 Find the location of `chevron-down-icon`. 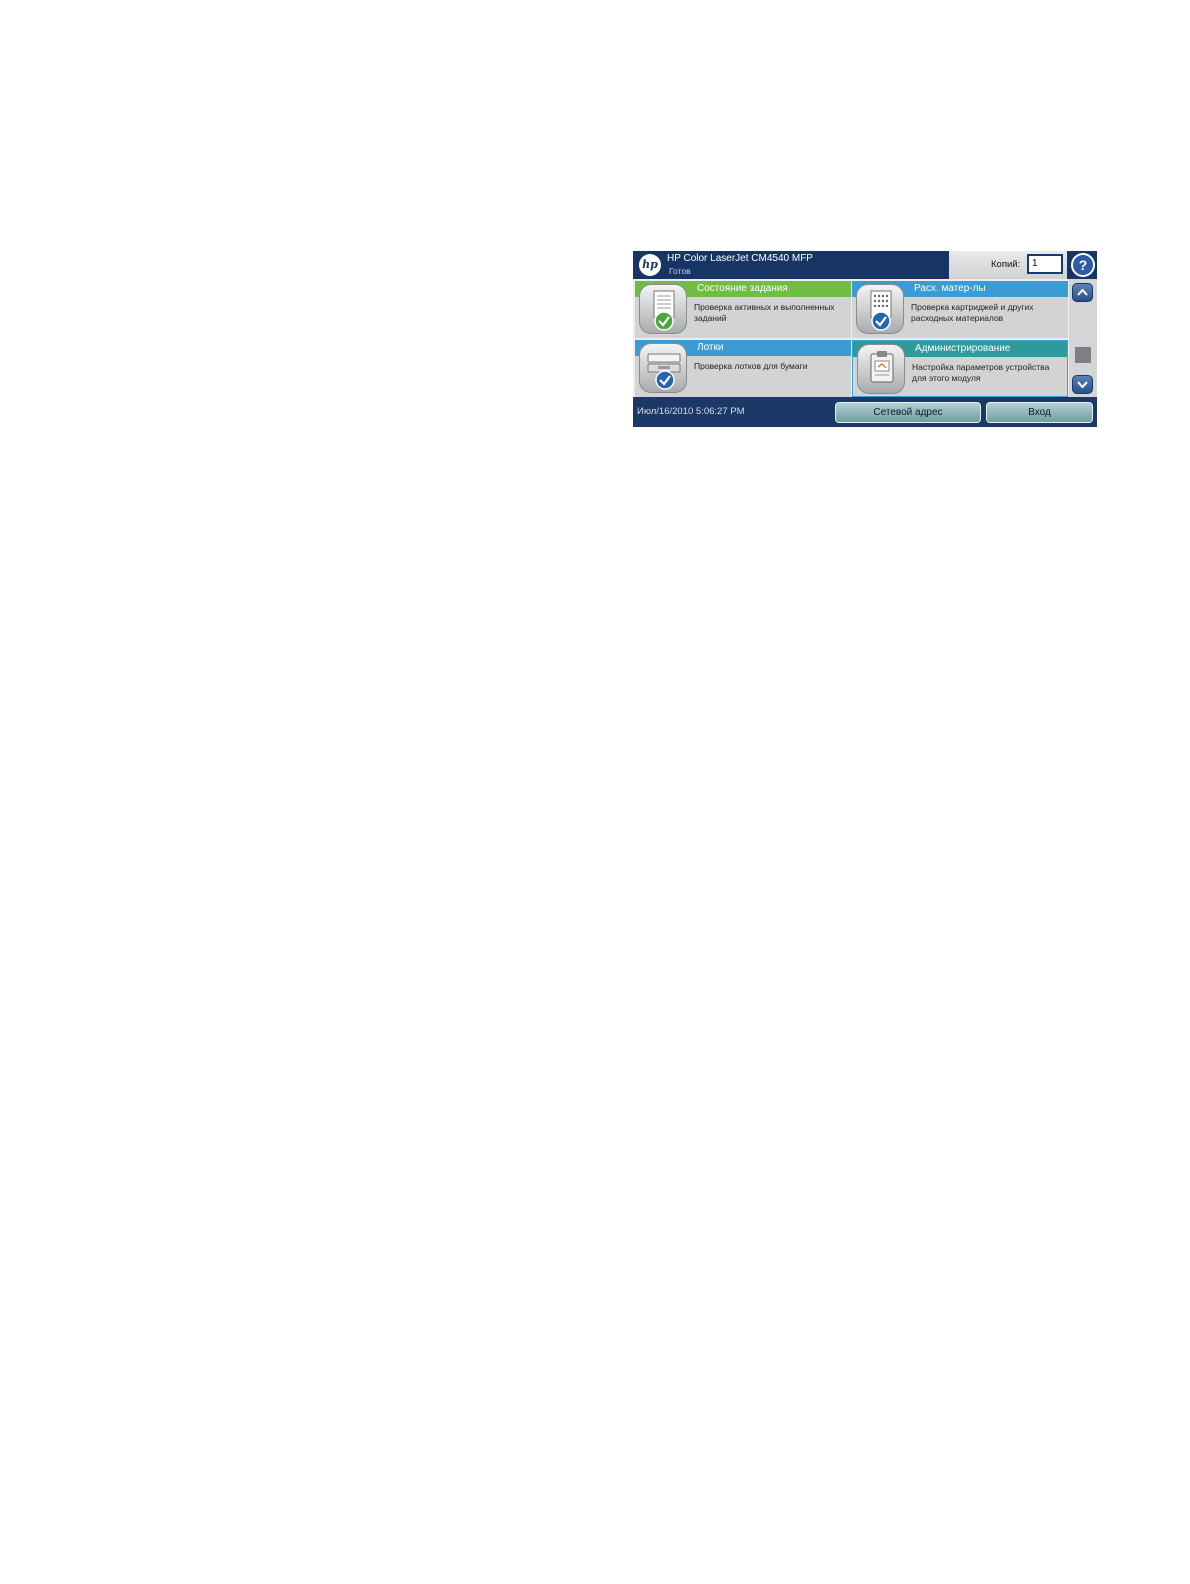

chevron-down-icon is located at coordinates (1082, 385).